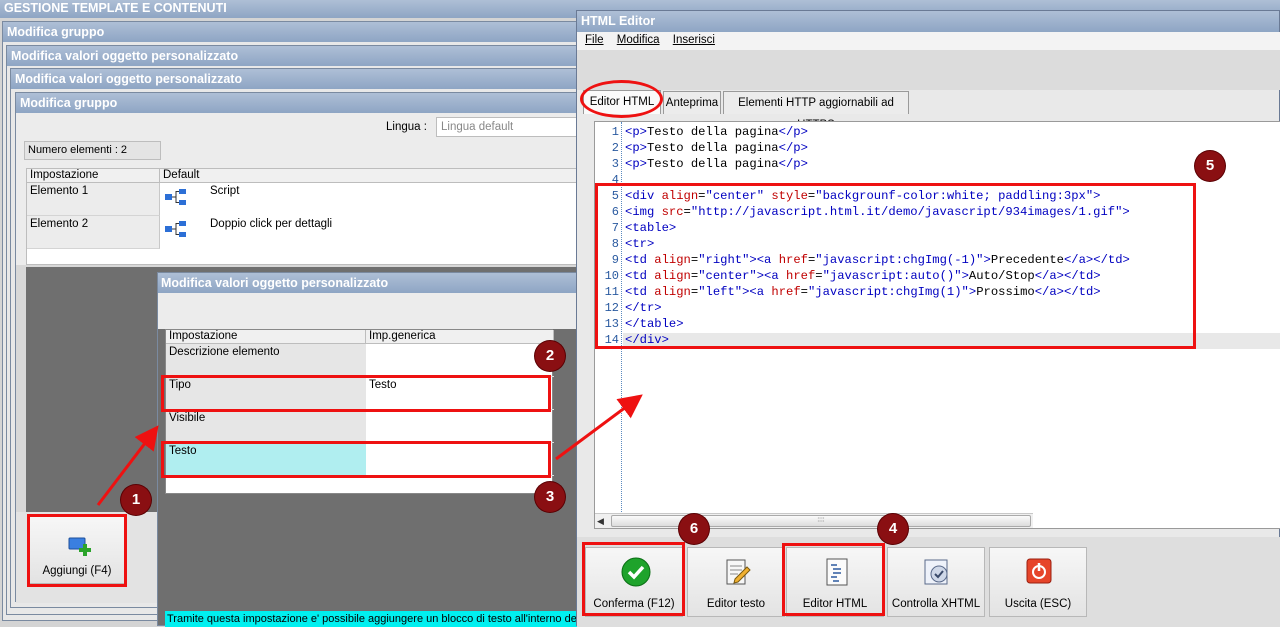  Describe the element at coordinates (893, 529) in the screenshot. I see `badge-4: 4` at that location.